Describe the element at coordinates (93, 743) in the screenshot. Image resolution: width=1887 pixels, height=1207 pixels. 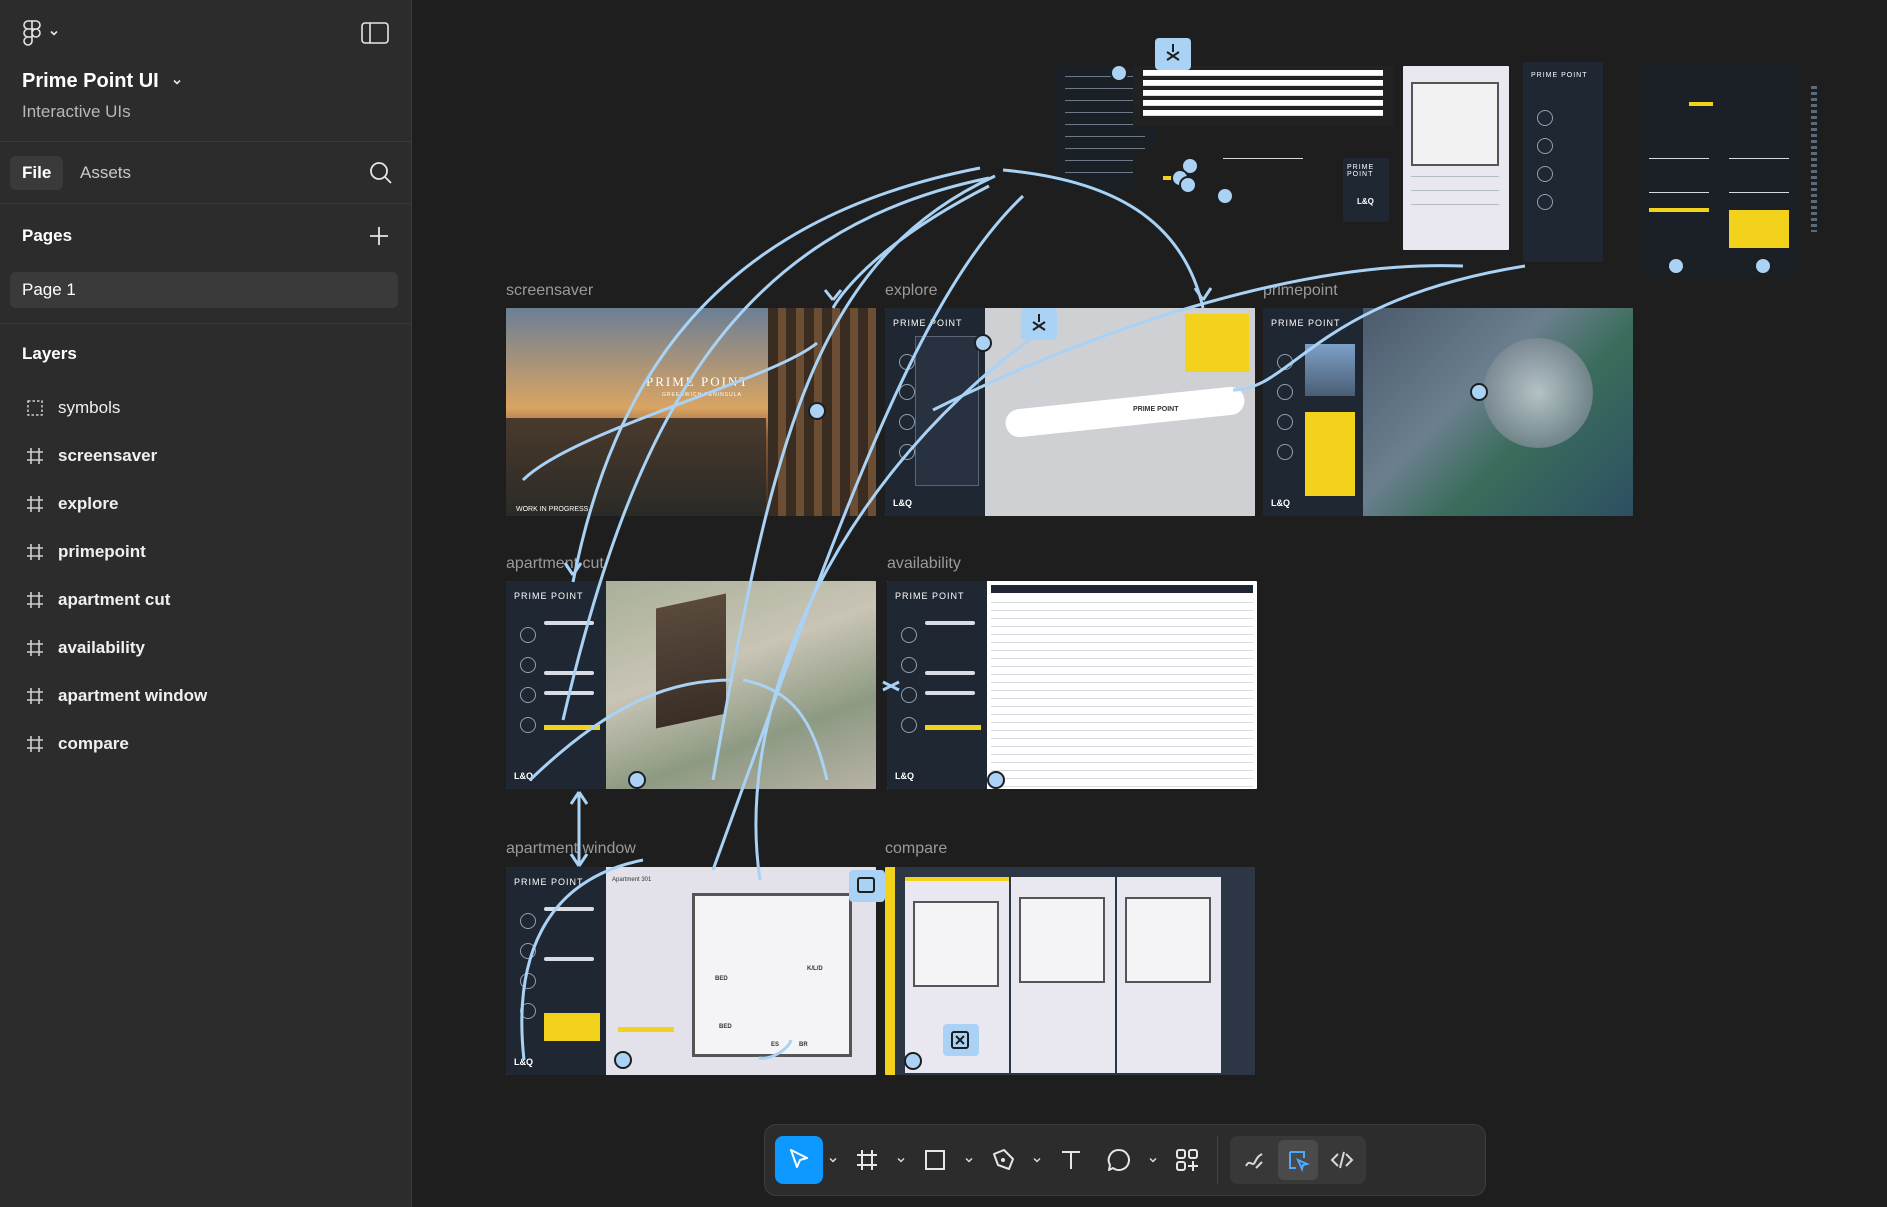
I see `layer-label: compare` at that location.